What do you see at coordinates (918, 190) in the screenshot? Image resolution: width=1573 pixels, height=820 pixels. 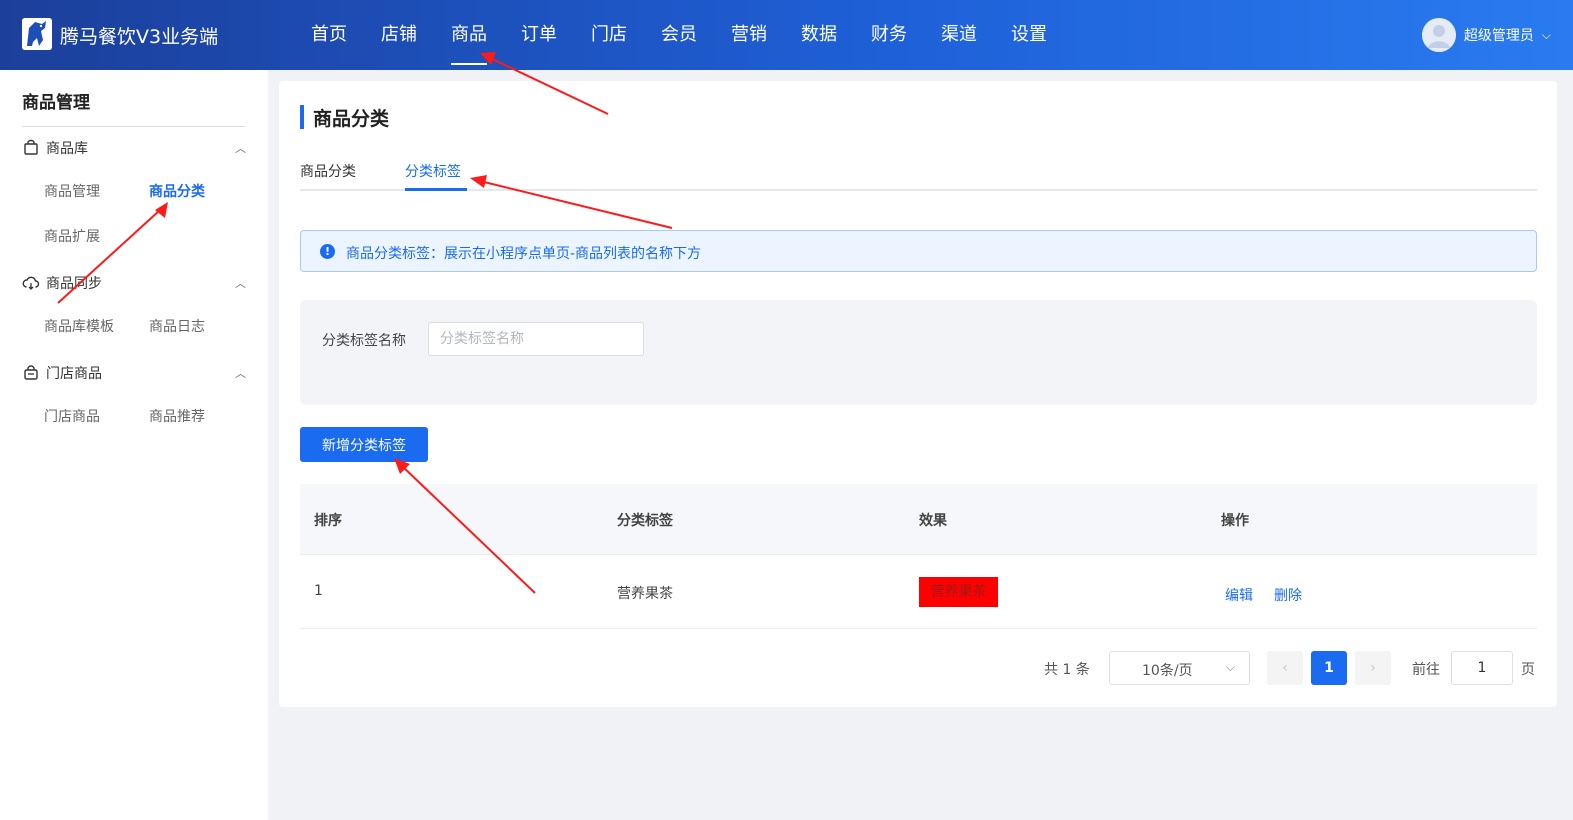 I see `tabs-divider` at bounding box center [918, 190].